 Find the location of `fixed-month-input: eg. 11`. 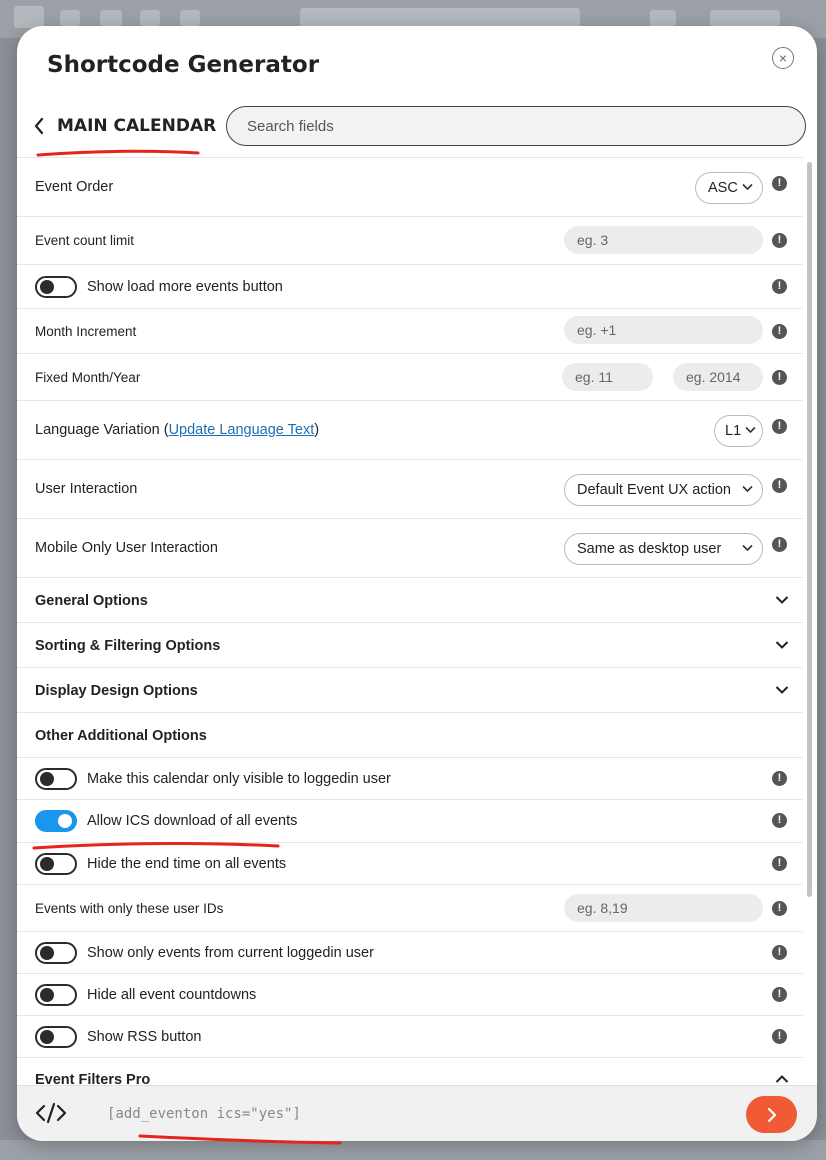

fixed-month-input: eg. 11 is located at coordinates (607, 377).